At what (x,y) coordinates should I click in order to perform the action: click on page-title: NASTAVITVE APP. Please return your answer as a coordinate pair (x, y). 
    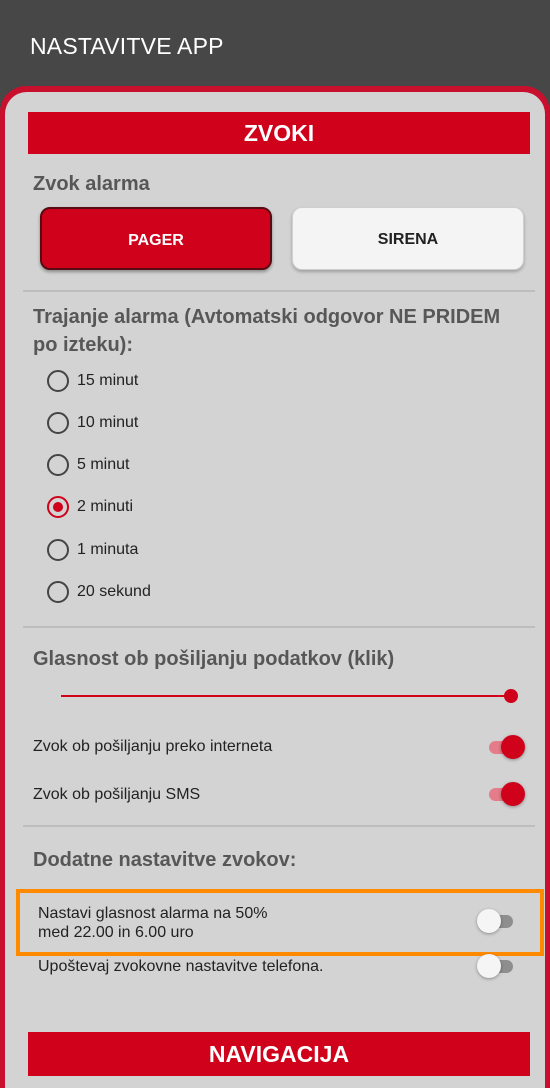
    Looking at the image, I should click on (127, 46).